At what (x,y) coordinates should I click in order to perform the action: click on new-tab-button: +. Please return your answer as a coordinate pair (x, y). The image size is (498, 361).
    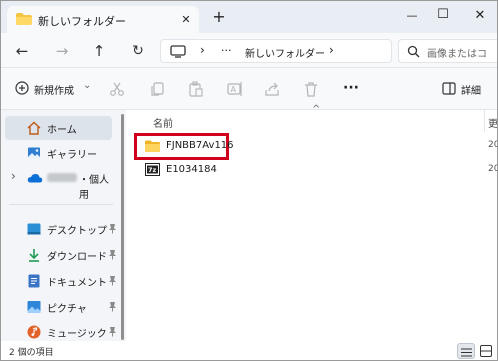
    Looking at the image, I should click on (219, 17).